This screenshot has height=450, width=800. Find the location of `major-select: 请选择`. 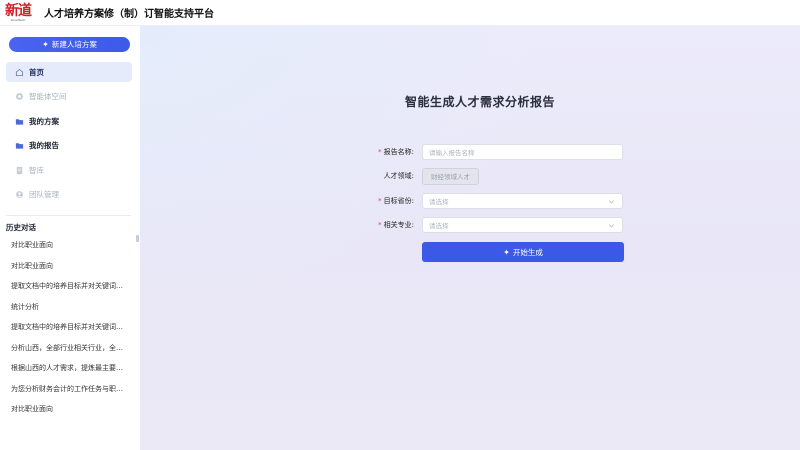

major-select: 请选择 is located at coordinates (522, 225).